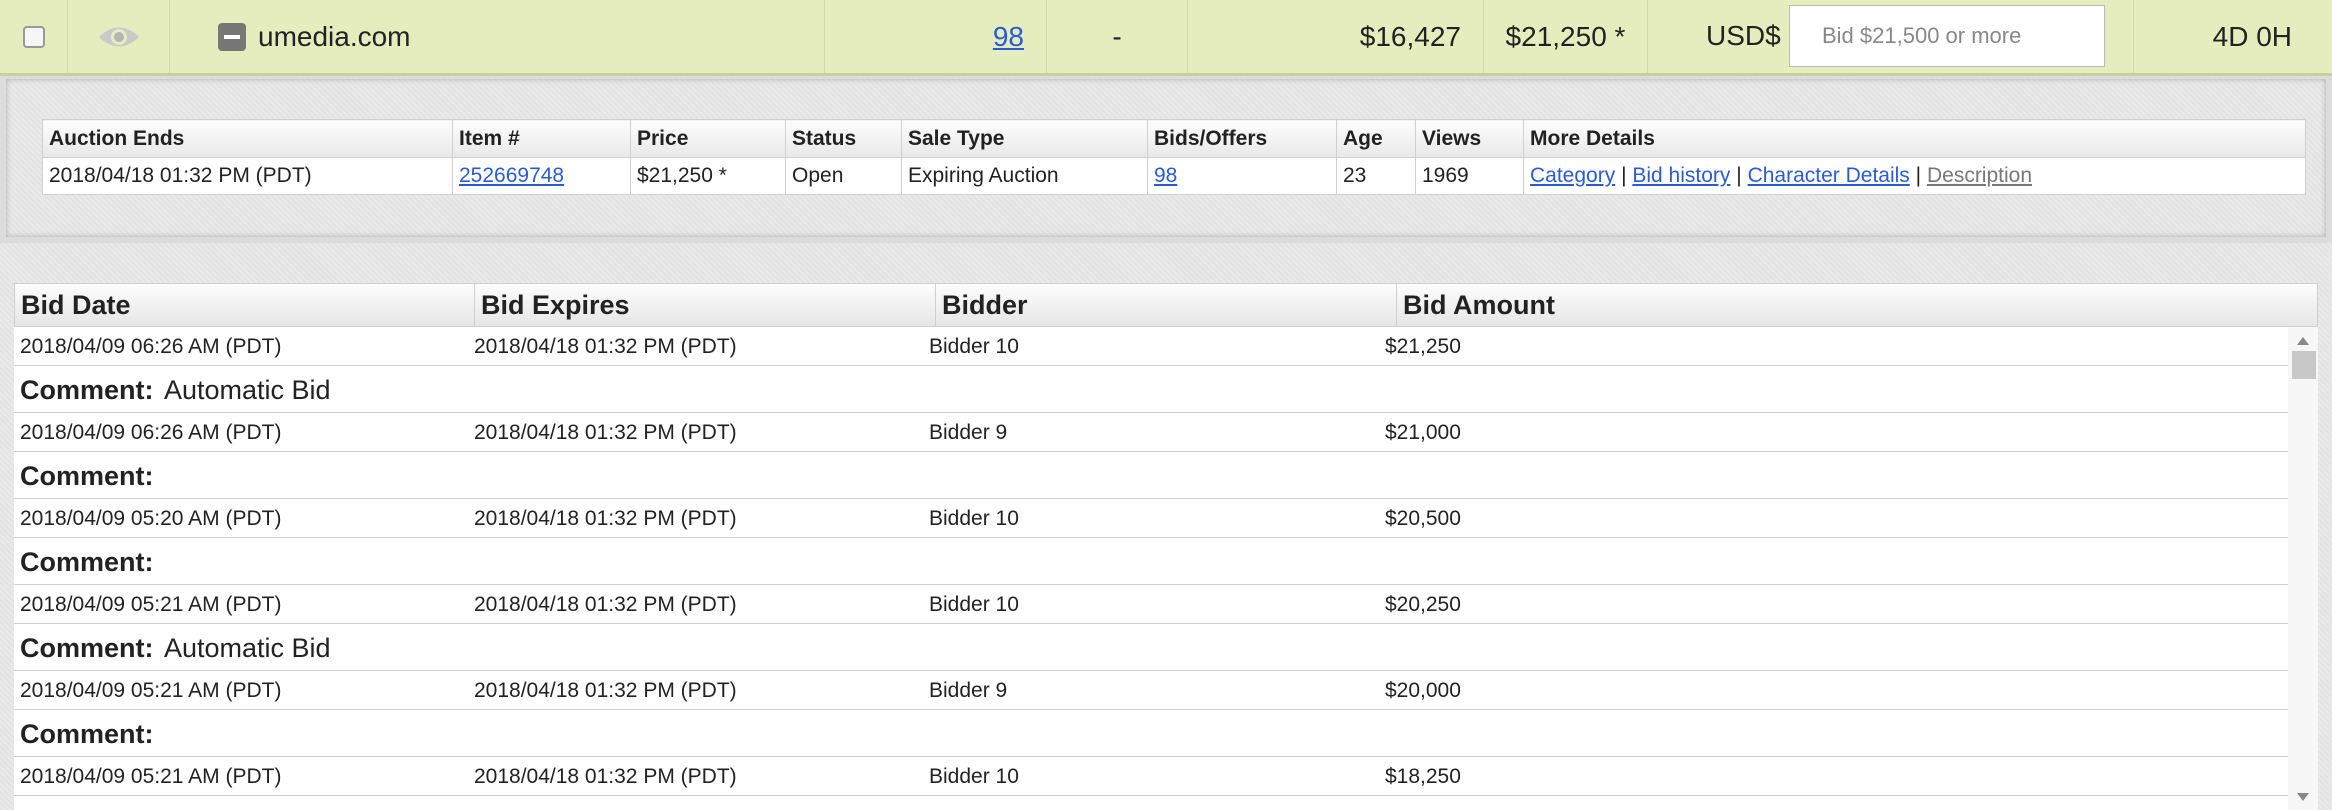 The height and width of the screenshot is (810, 2332). I want to click on auction-ends-value: 2018/04/18 01:32 PM (PDT), so click(247, 176).